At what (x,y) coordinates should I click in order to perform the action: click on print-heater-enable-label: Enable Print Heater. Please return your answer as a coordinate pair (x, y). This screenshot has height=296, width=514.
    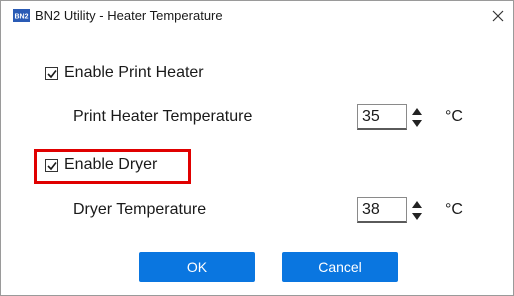
    Looking at the image, I should click on (134, 73).